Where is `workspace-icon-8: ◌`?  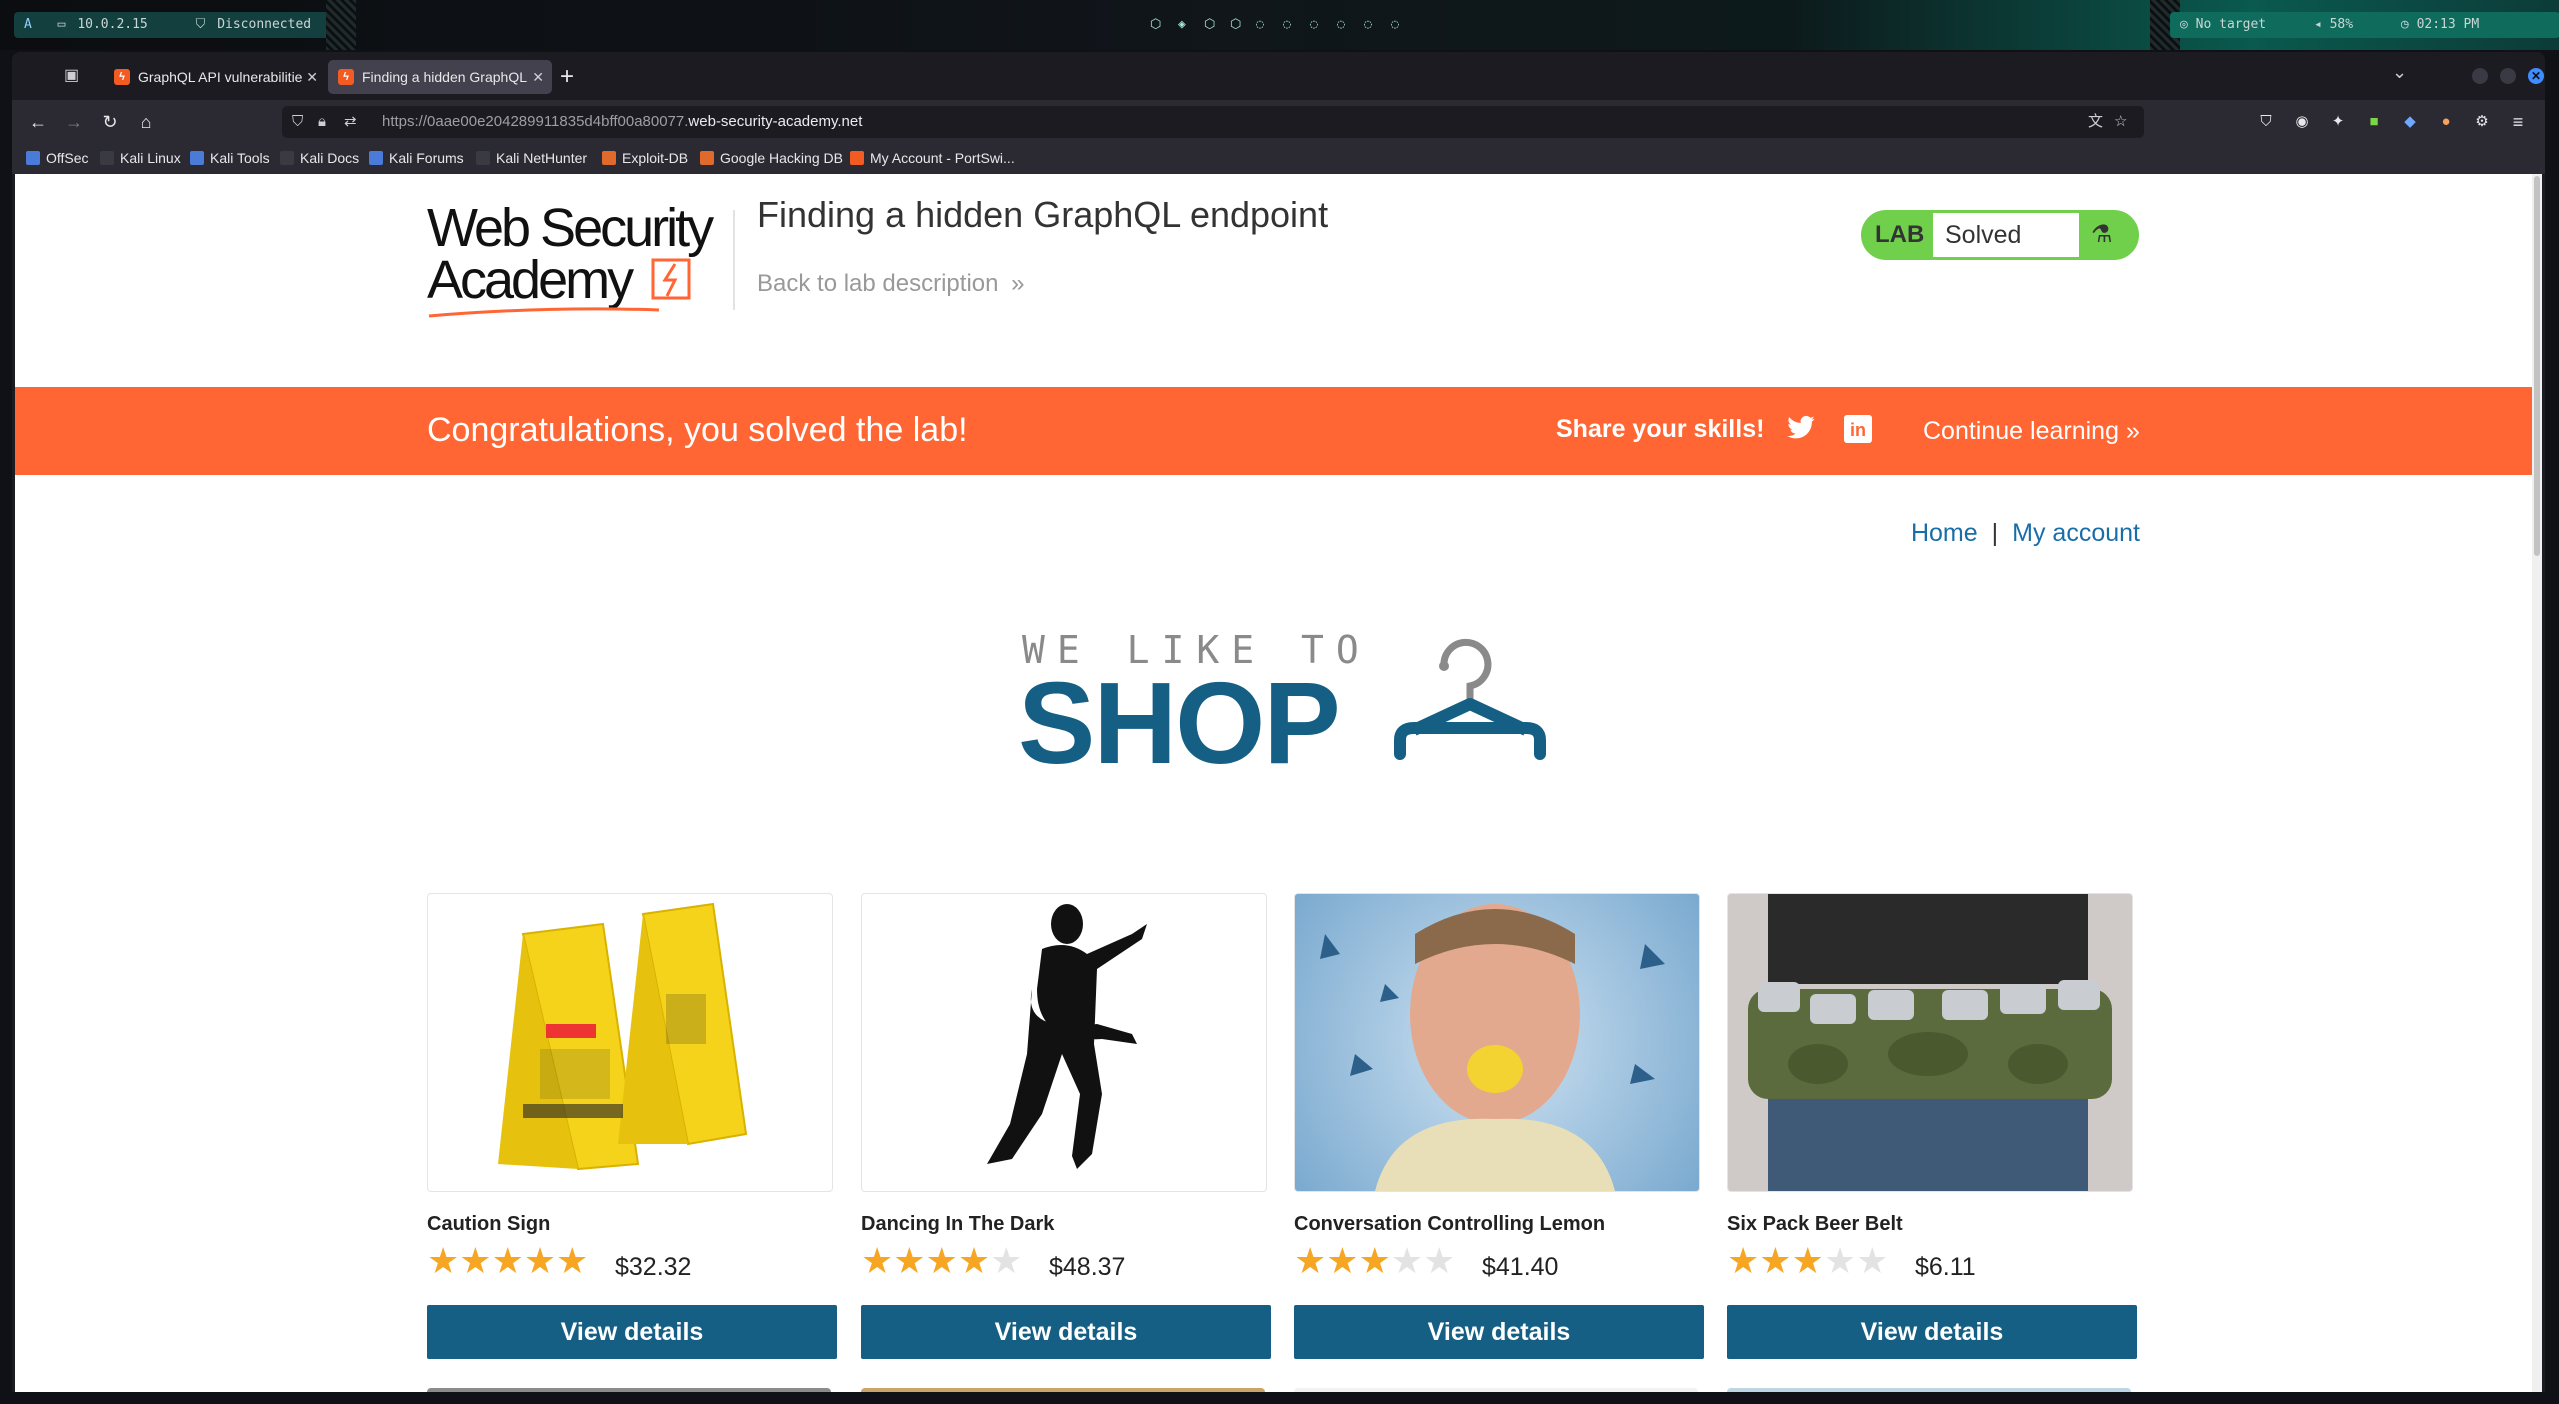 workspace-icon-8: ◌ is located at coordinates (1341, 24).